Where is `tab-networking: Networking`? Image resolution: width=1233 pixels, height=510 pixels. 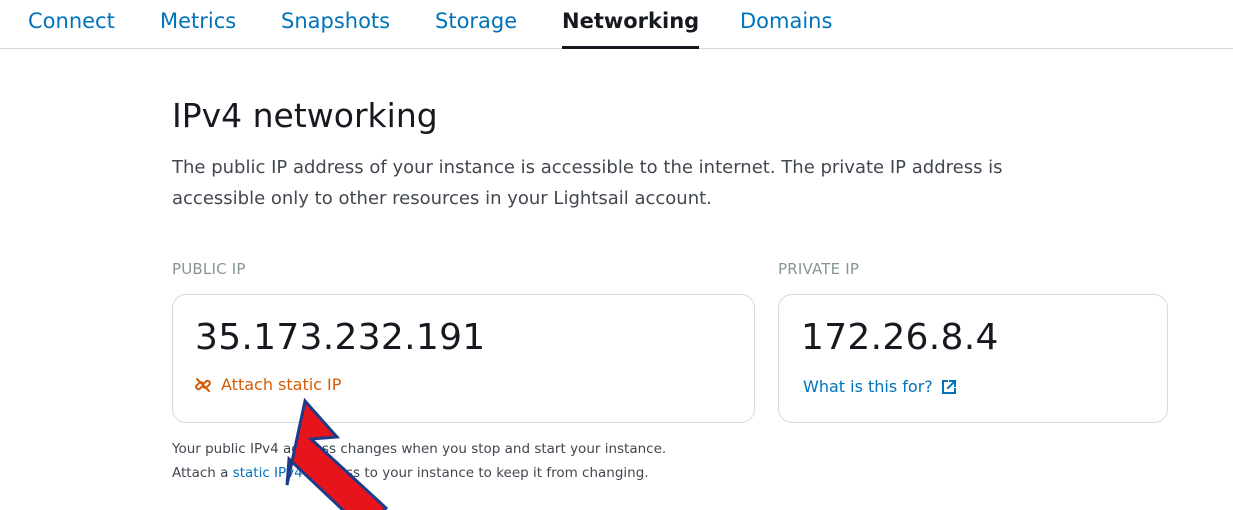 tab-networking: Networking is located at coordinates (631, 24).